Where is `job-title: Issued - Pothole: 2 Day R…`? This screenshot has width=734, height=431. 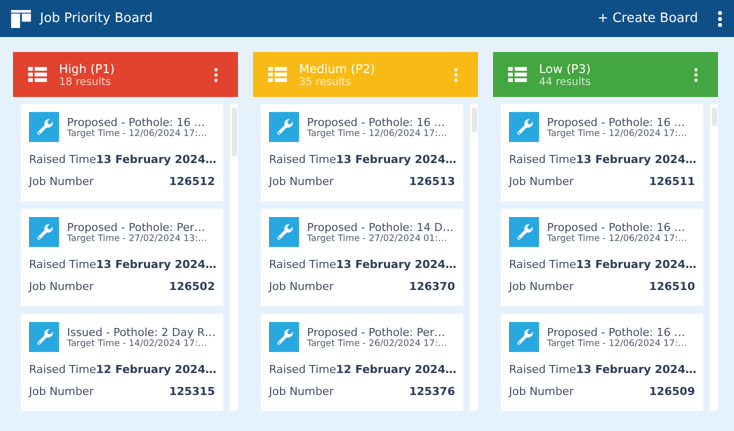 job-title: Issued - Pothole: 2 Day R… is located at coordinates (141, 332).